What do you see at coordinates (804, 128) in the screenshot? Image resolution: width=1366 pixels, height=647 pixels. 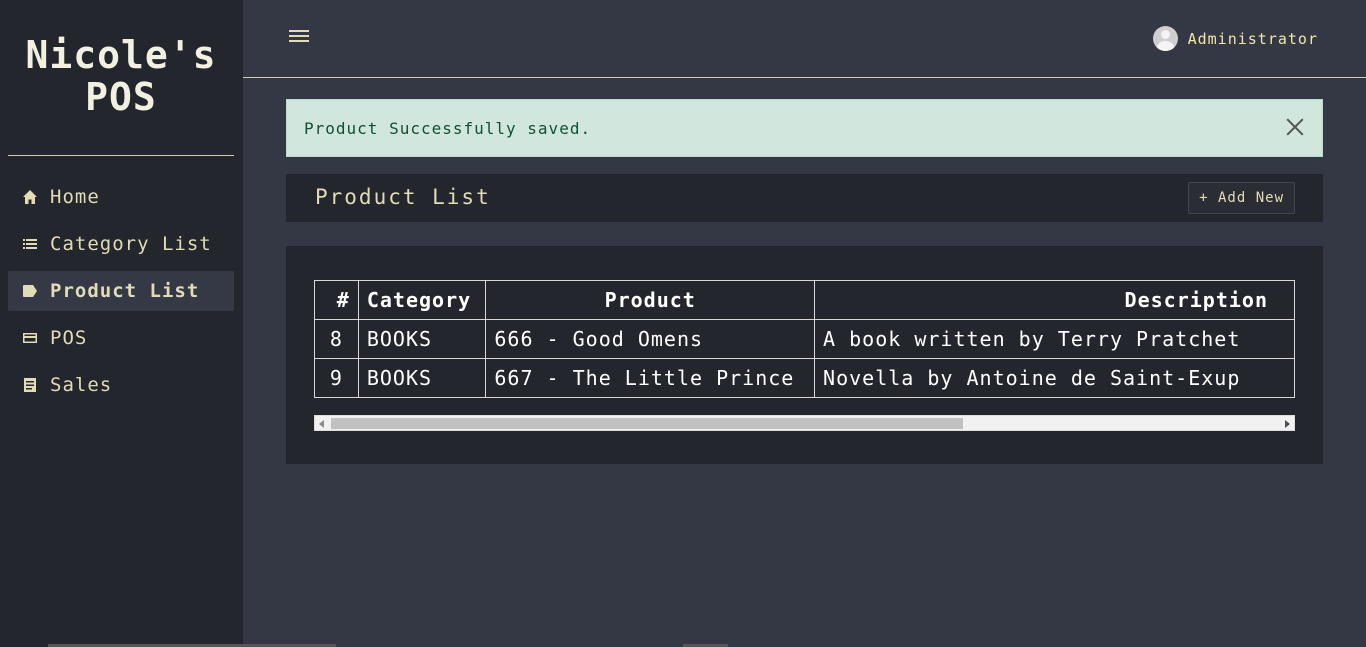 I see `success-alert: Product Successfully saved.` at bounding box center [804, 128].